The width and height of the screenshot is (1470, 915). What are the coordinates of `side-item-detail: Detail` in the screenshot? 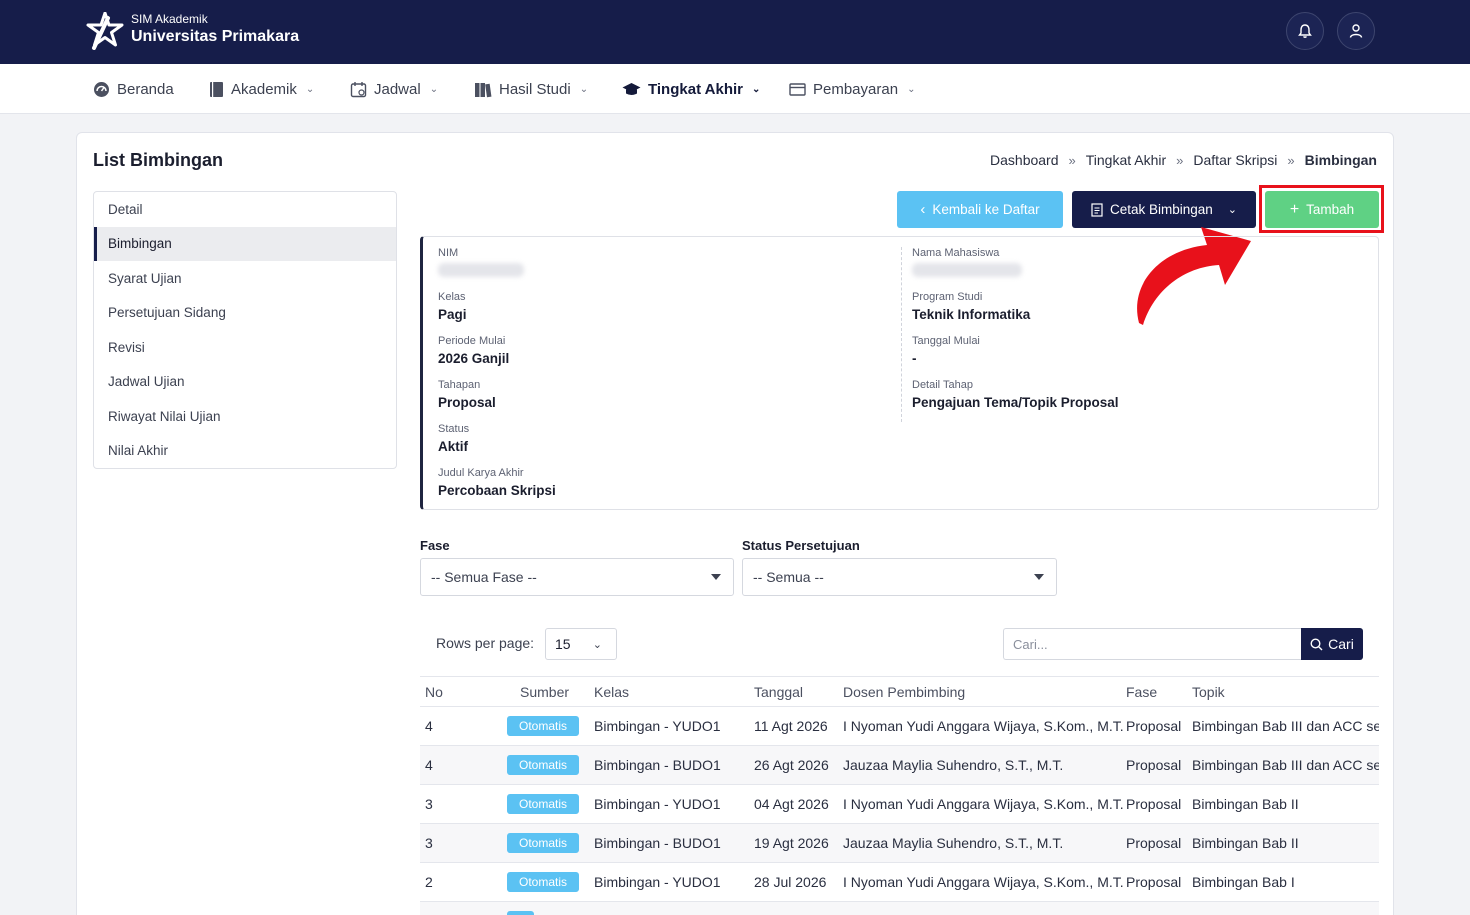 It's located at (245, 209).